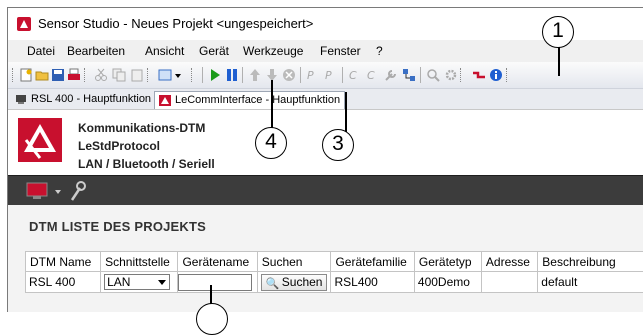  Describe the element at coordinates (39, 191) in the screenshot. I see `monitor-icon` at that location.